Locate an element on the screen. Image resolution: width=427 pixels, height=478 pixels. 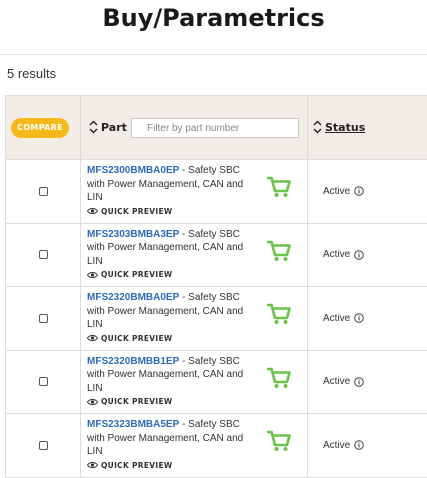
part-number-link: MFS2323BMBA5EP is located at coordinates (133, 424).